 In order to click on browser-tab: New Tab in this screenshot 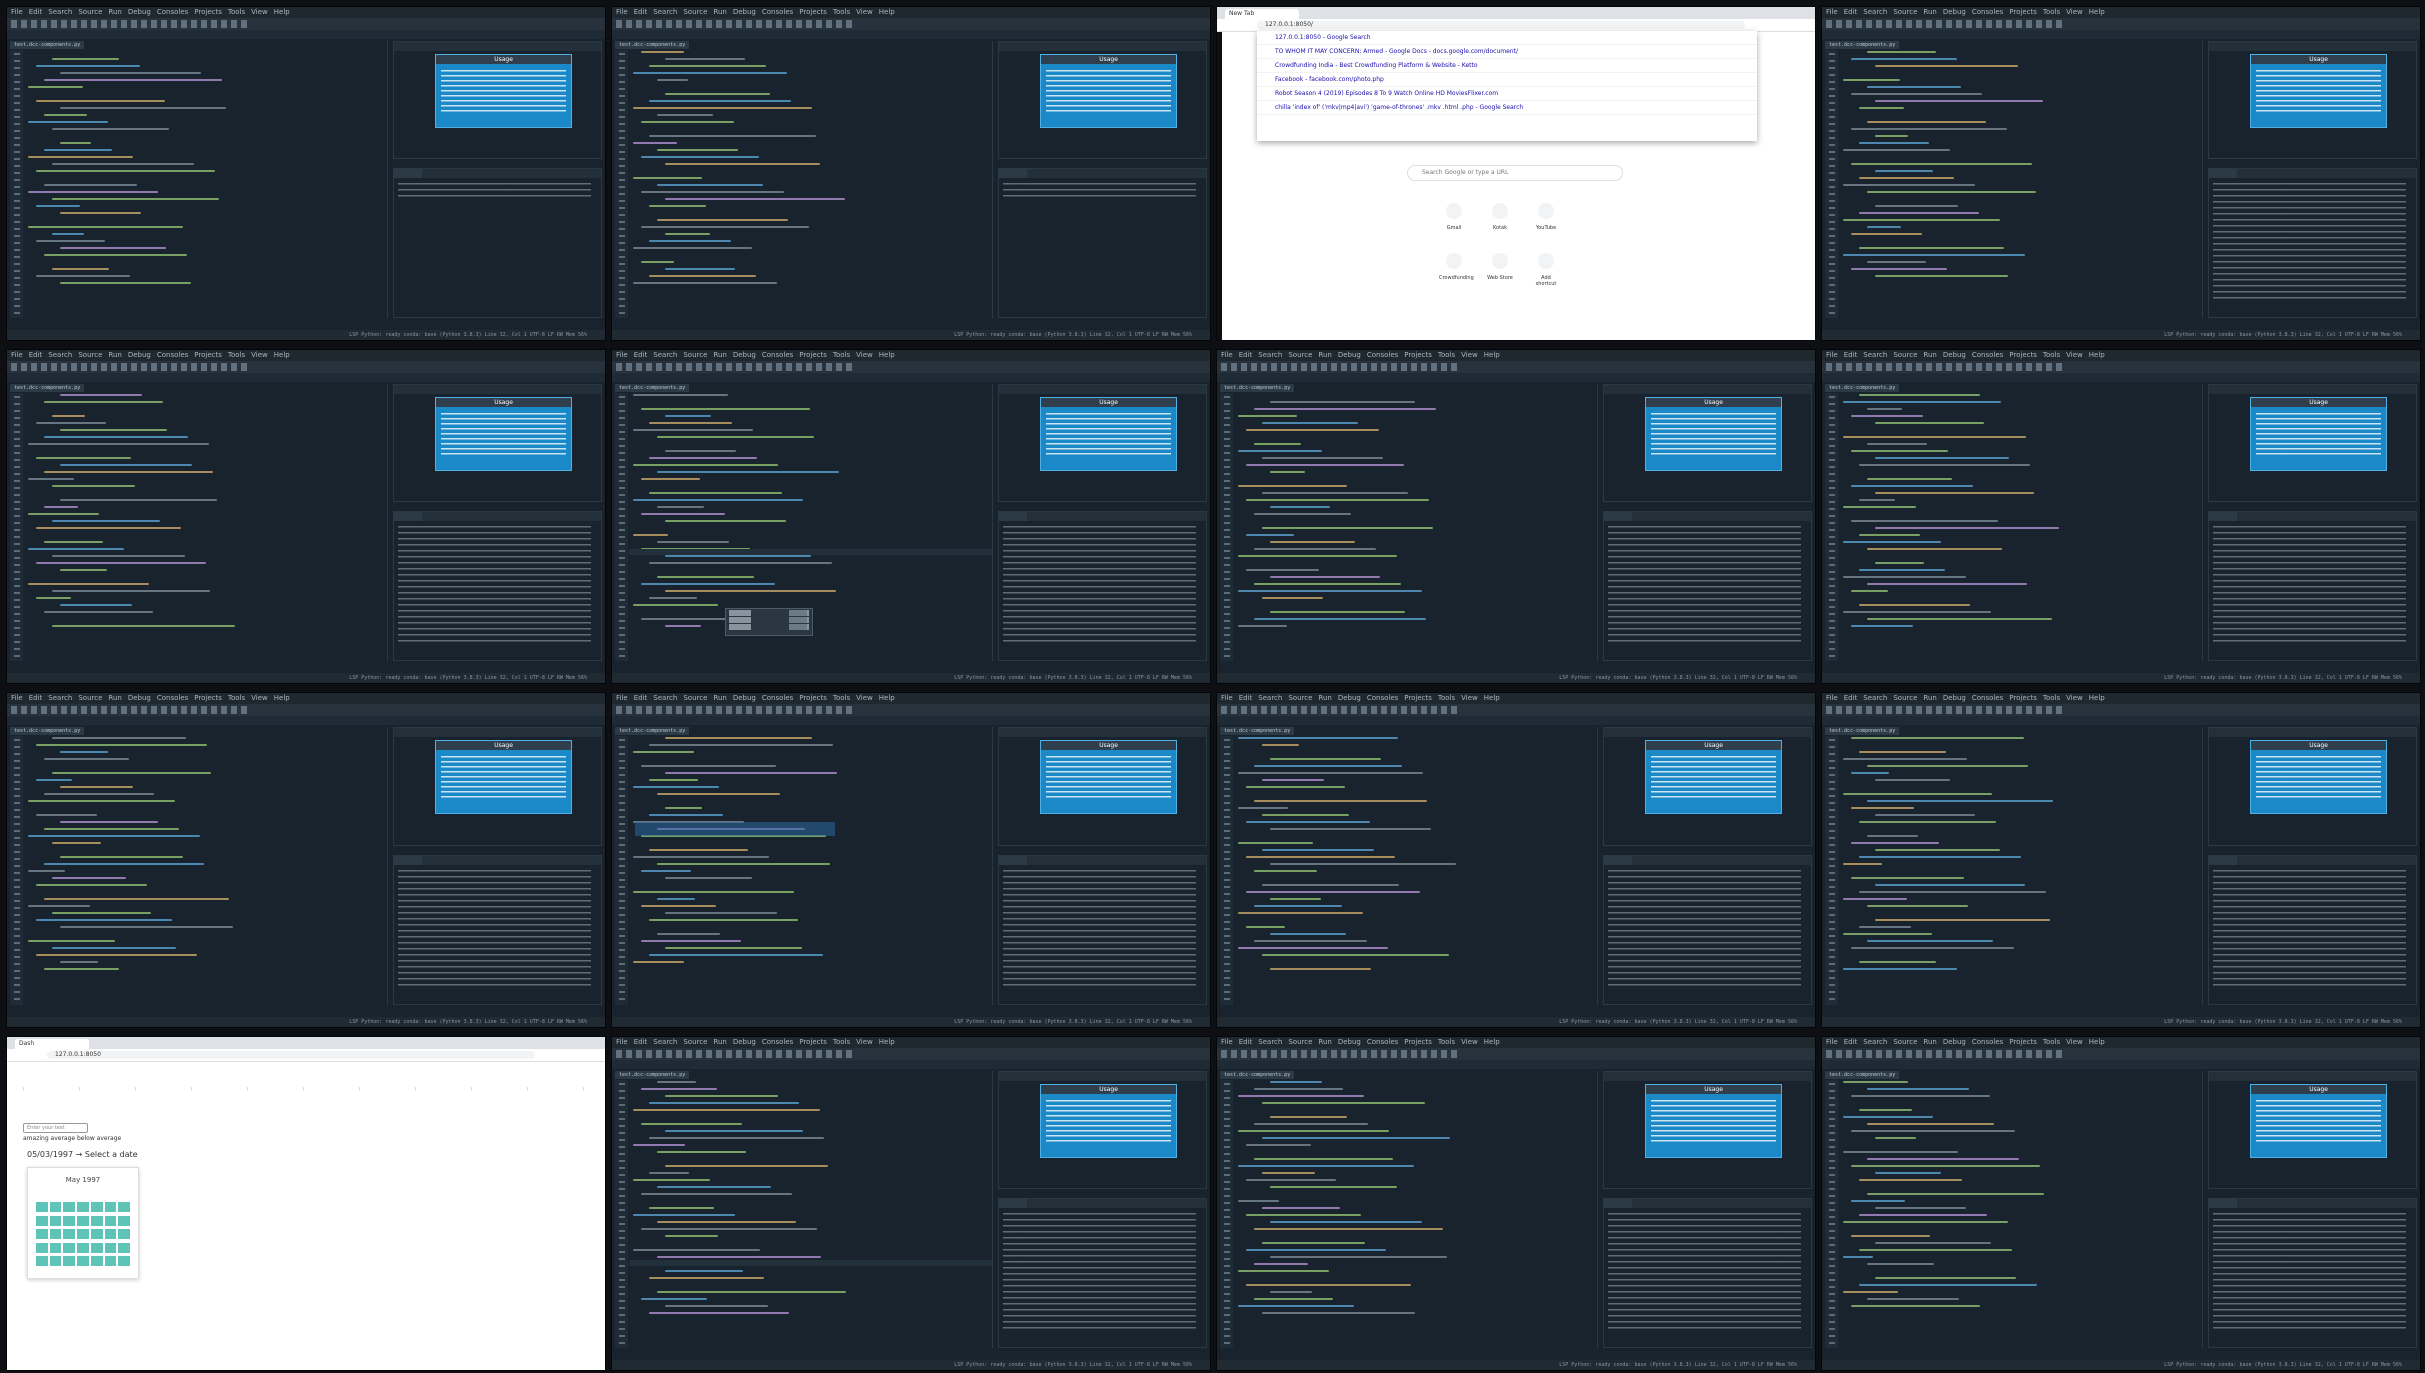, I will do `click(1262, 14)`.